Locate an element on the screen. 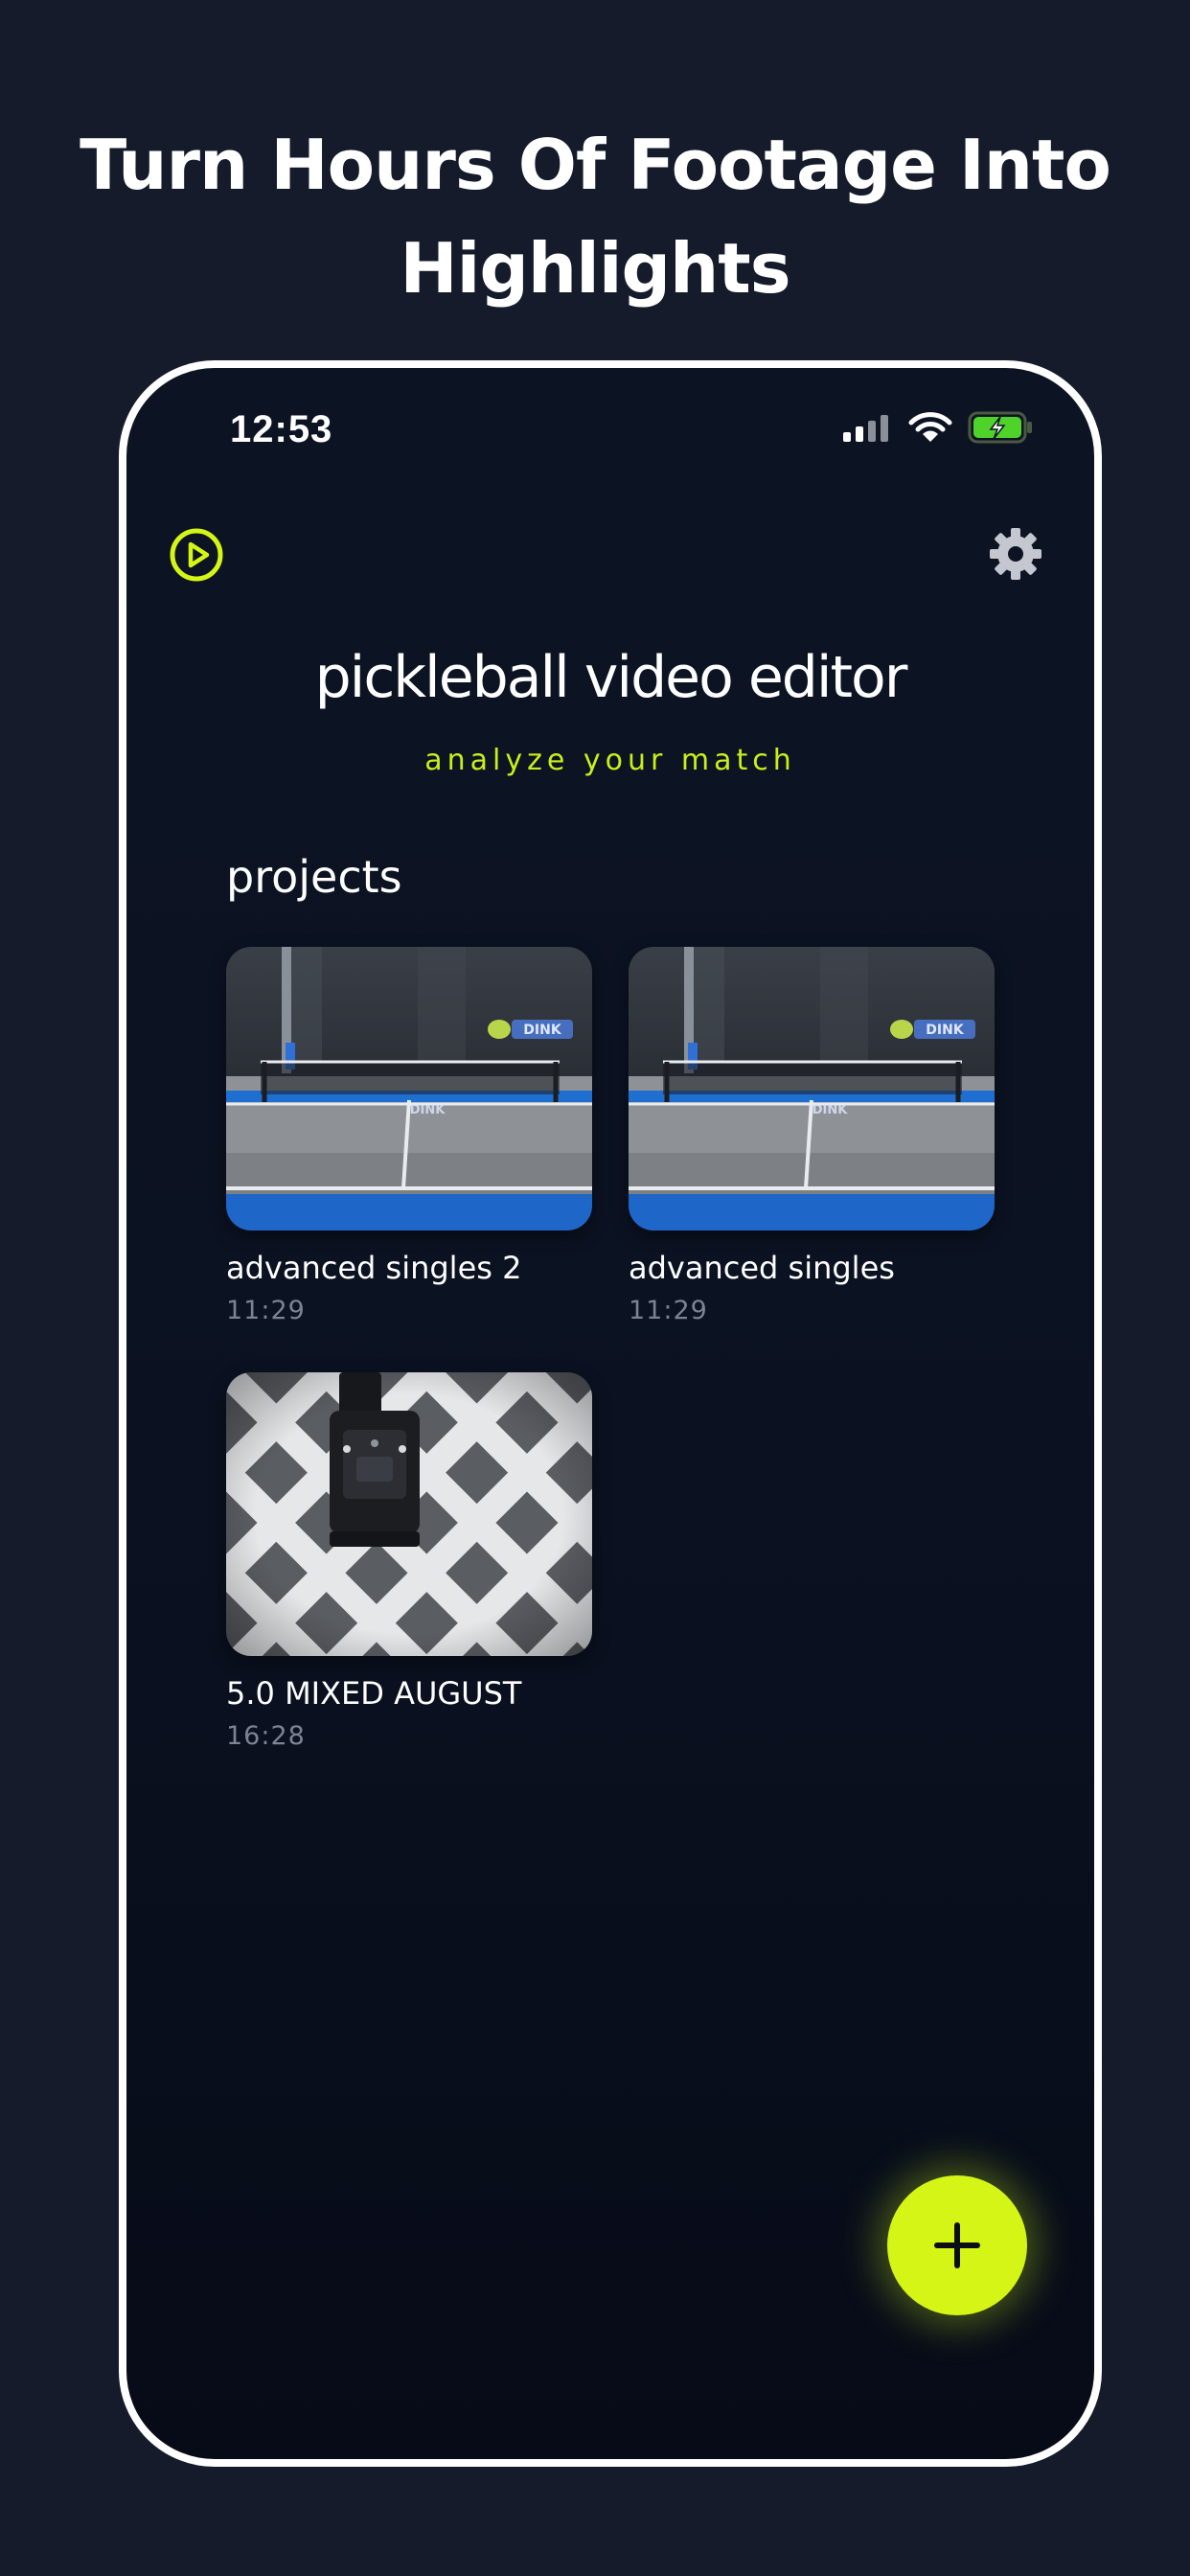 This screenshot has width=1190, height=2576. plus-icon is located at coordinates (957, 2245).